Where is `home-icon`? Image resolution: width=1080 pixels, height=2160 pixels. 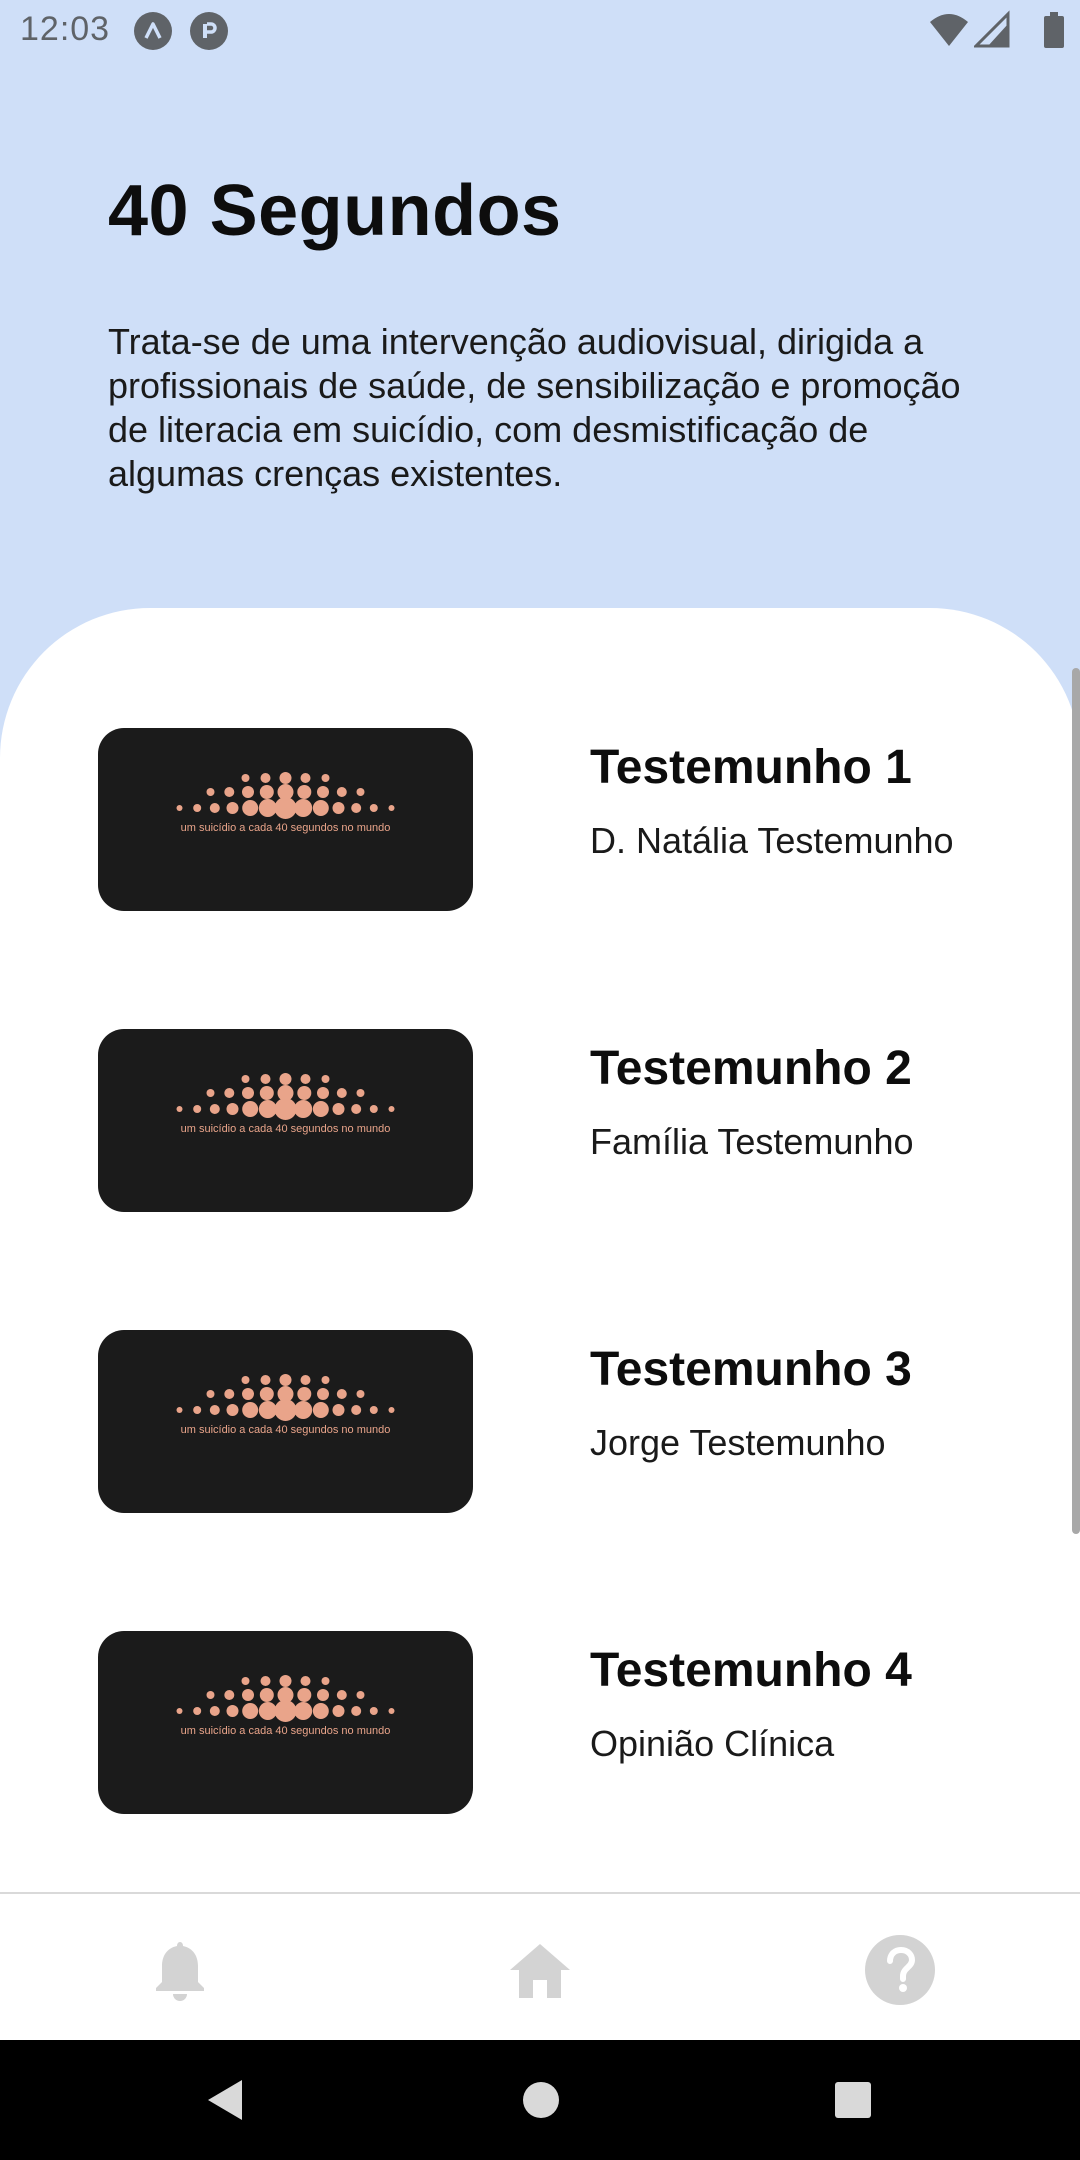
home-icon is located at coordinates (540, 1971).